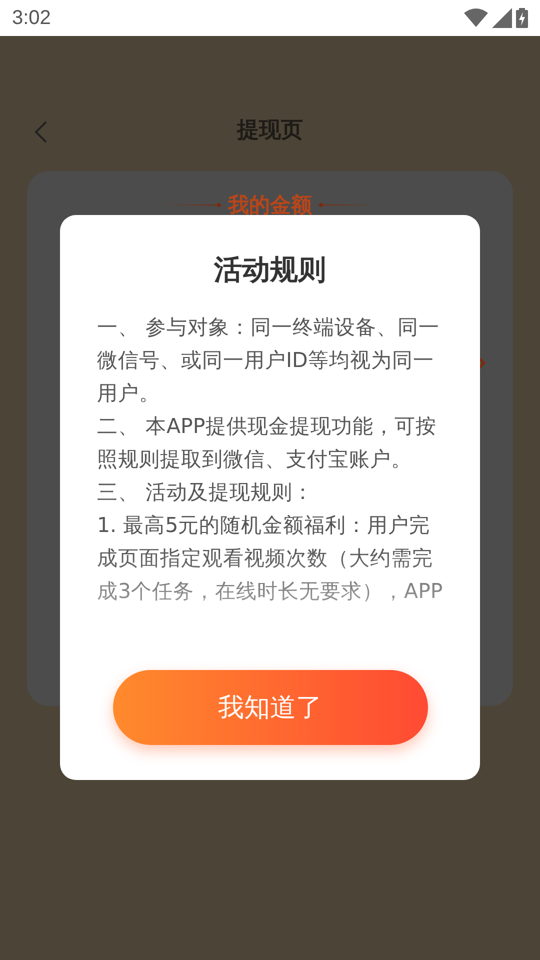  What do you see at coordinates (270, 558) in the screenshot?
I see `rule-paragraph: 1. 最高5元的随机金额福利：用户完成页面指定观看视频次数（大约需完成3个任务，在线时长无要求），APP` at bounding box center [270, 558].